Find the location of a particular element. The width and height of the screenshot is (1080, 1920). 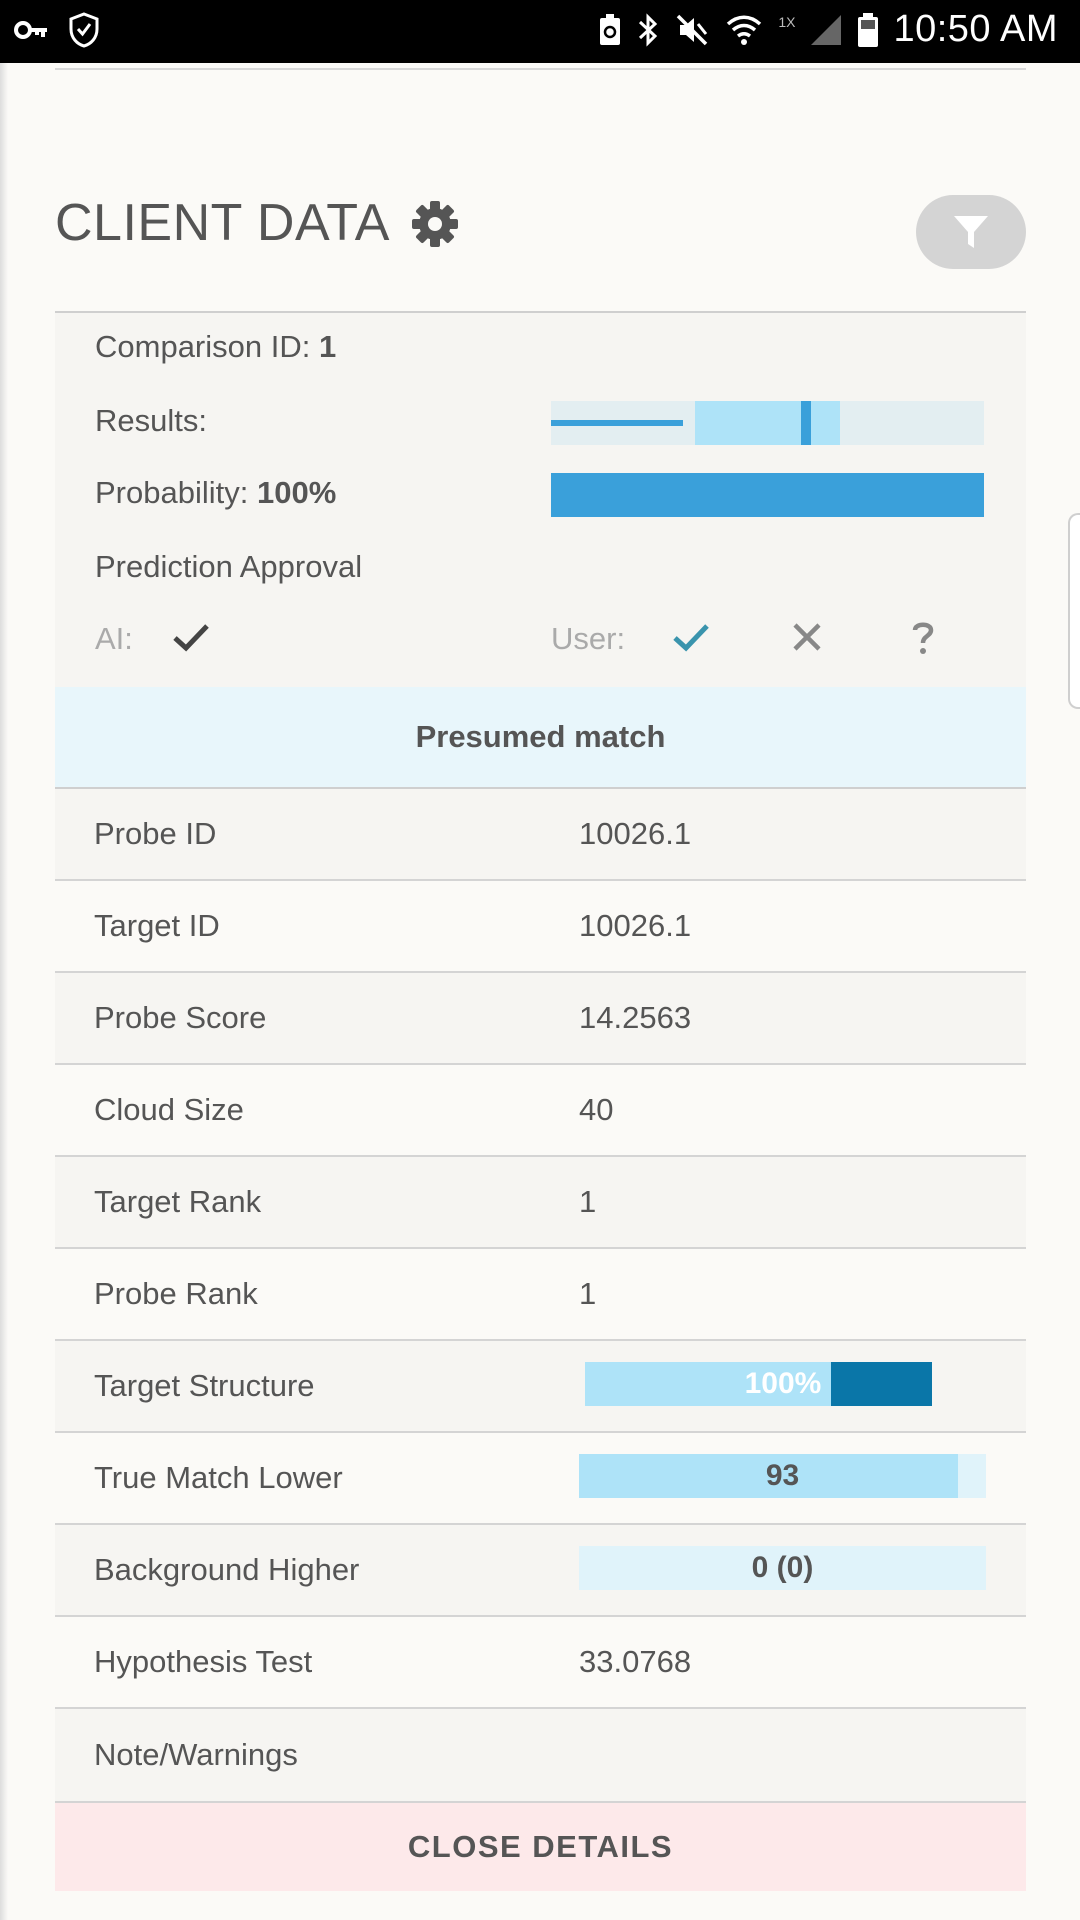

row-key: Hypothesis Test is located at coordinates (203, 1661).